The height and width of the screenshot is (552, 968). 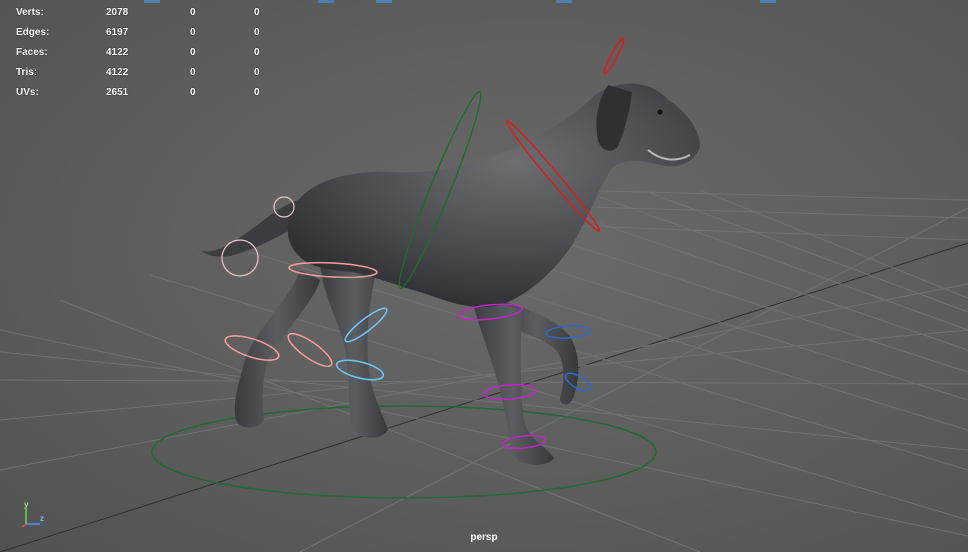 What do you see at coordinates (310, 350) in the screenshot?
I see `hind-knee-control-right` at bounding box center [310, 350].